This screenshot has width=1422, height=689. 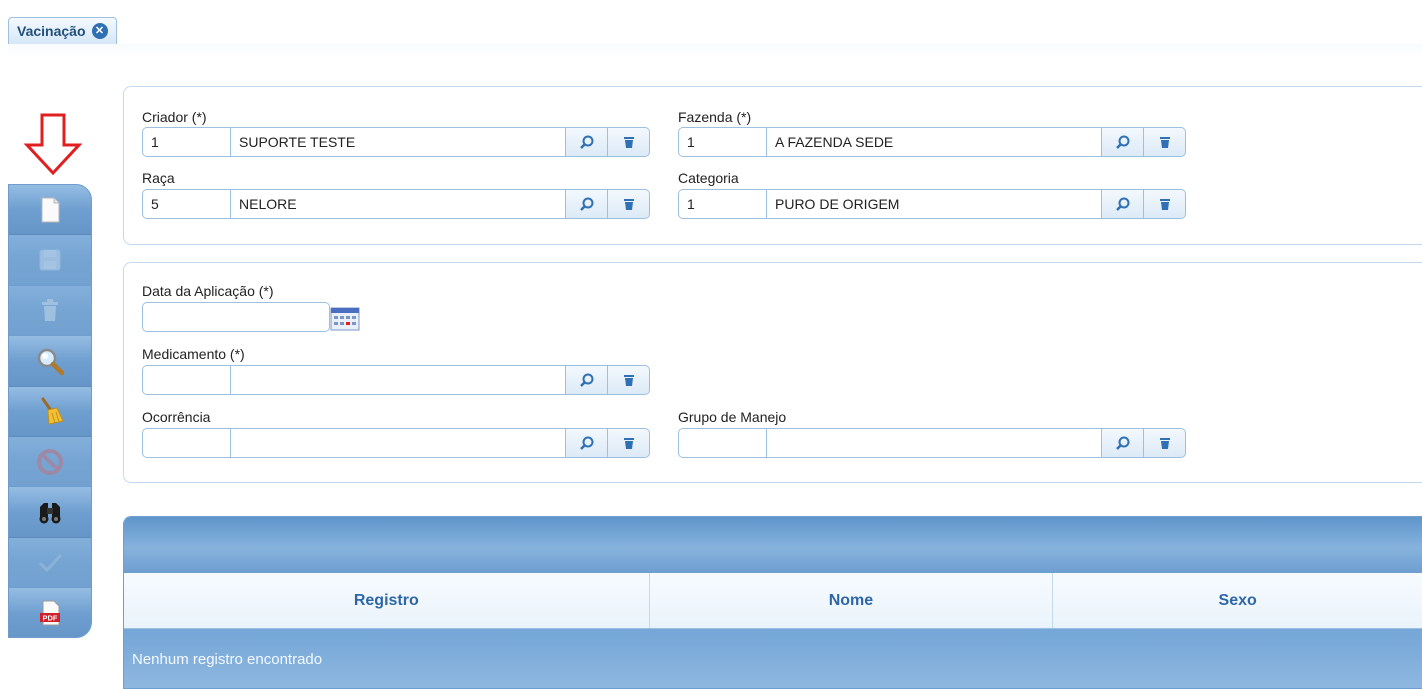 I want to click on ocorrencia-code-input, so click(x=186, y=443).